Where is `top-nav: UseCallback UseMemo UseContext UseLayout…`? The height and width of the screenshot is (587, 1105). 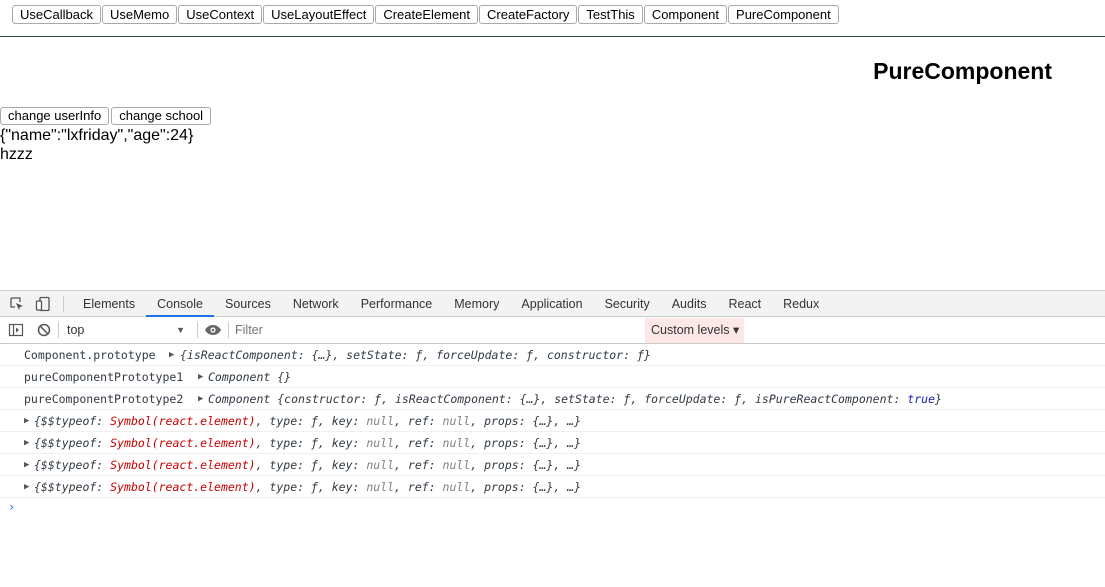
top-nav: UseCallback UseMemo UseContext UseLayout… is located at coordinates (425, 15).